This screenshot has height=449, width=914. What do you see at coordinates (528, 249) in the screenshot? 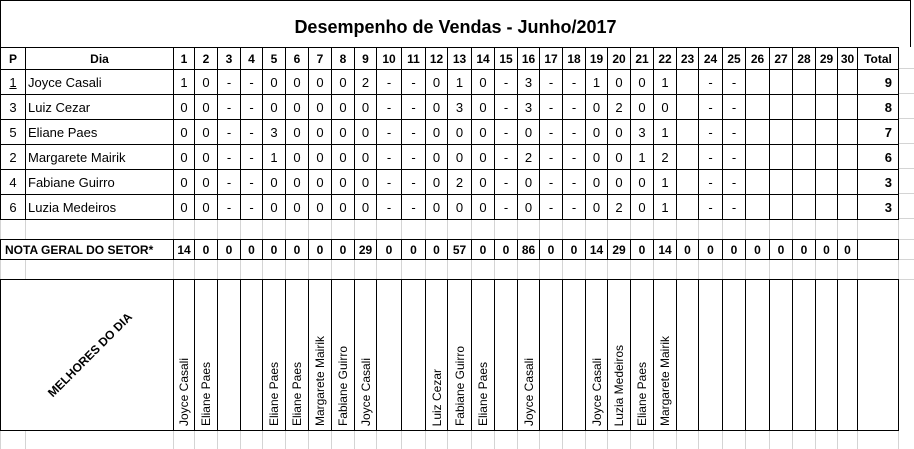
I see `sector-score-cell: 86` at bounding box center [528, 249].